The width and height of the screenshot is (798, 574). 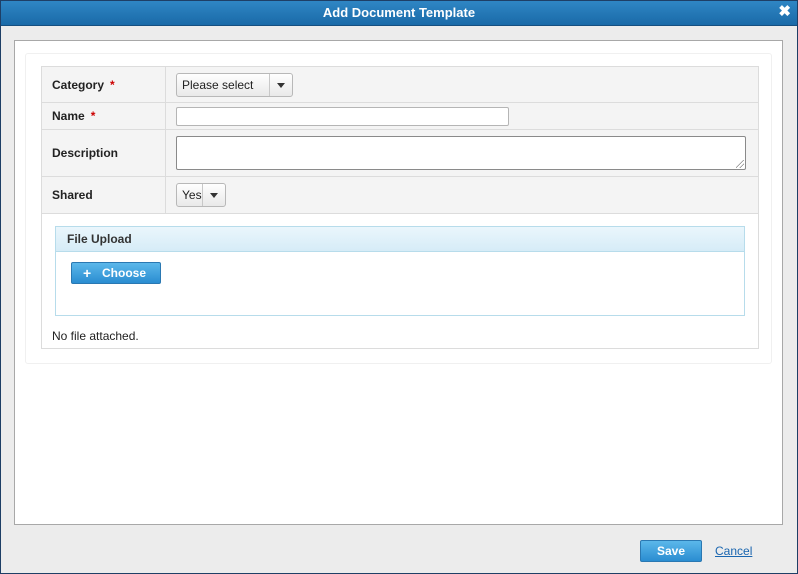 I want to click on name-input, so click(x=342, y=116).